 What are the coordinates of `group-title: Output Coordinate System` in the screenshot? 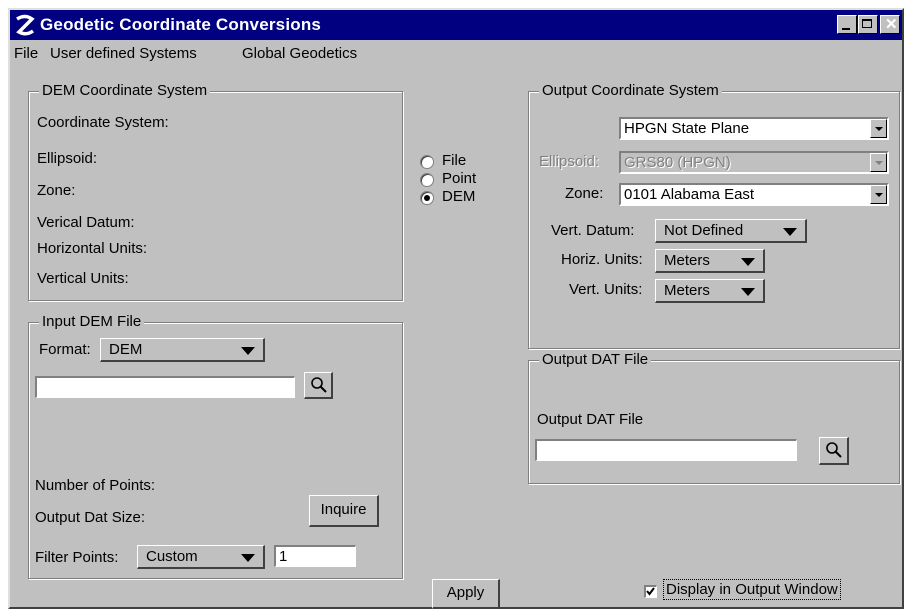 It's located at (630, 90).